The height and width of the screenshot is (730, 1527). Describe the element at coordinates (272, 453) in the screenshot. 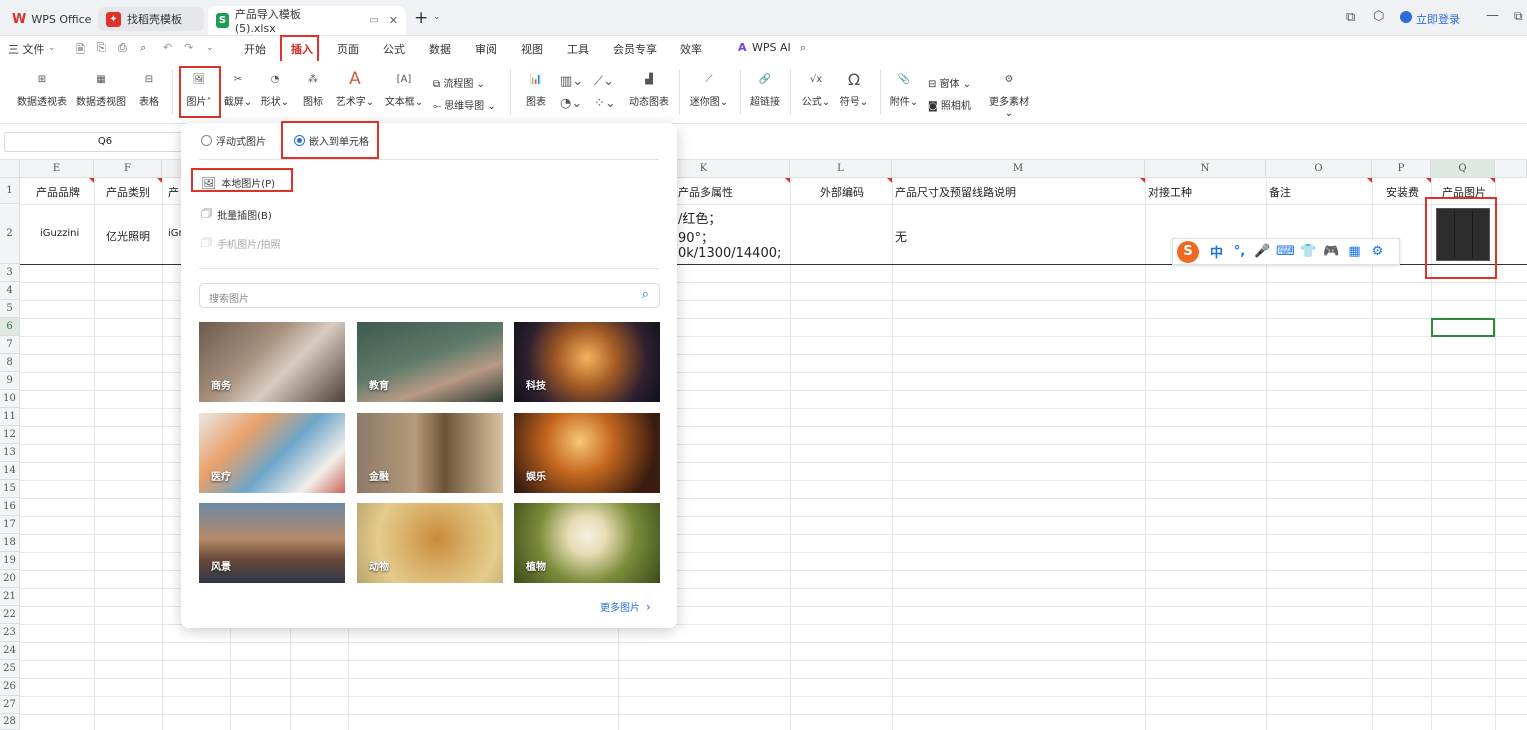

I see `category-medical: 医疗` at that location.